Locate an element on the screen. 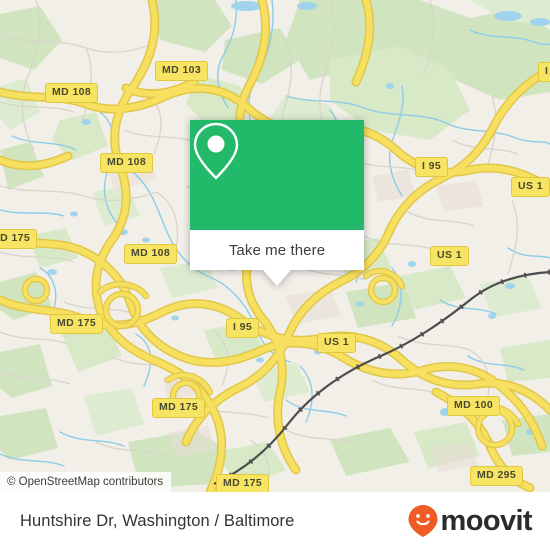 Image resolution: width=550 pixels, height=550 pixels. road-shield: MD 100 is located at coordinates (474, 406).